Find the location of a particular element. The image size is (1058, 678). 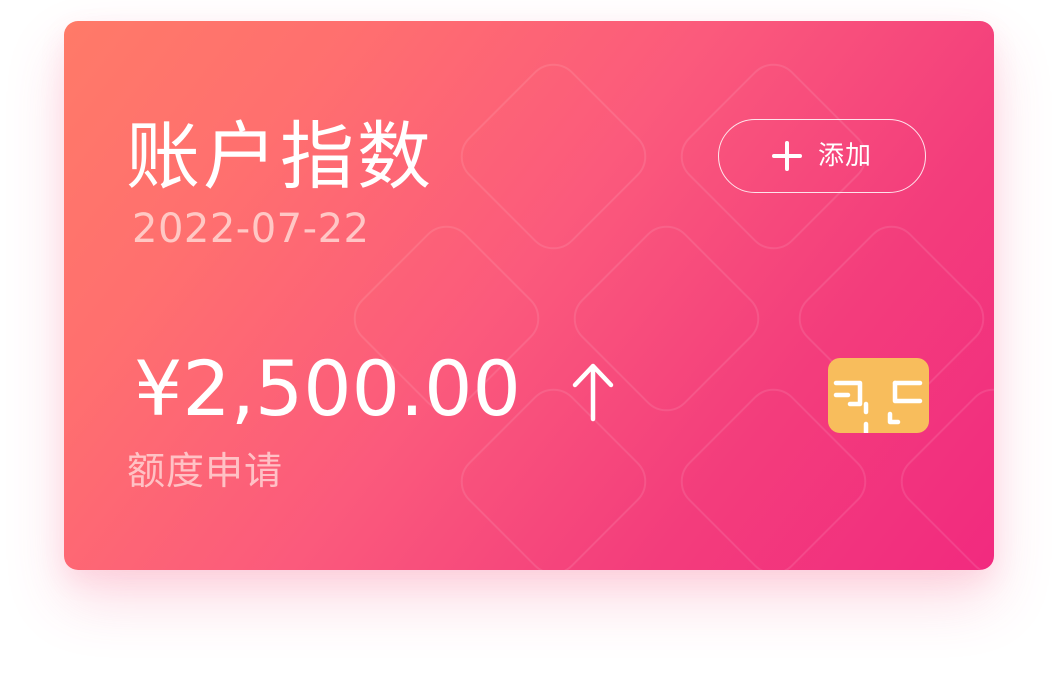

add-button: 添加 is located at coordinates (822, 156).